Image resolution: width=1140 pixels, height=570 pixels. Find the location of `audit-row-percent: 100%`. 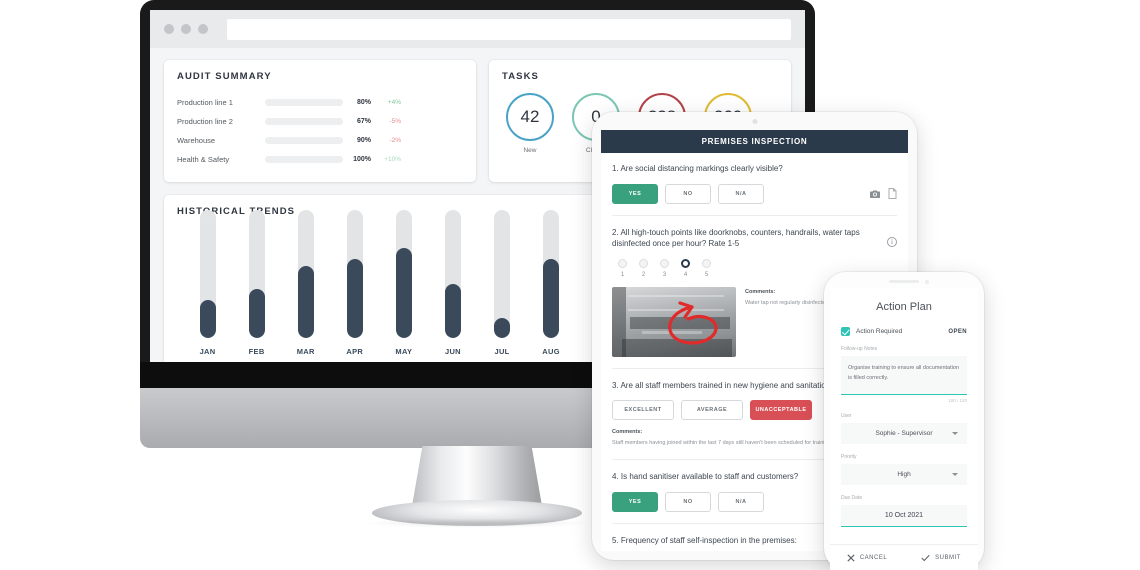

audit-row-percent: 100% is located at coordinates (362, 159).